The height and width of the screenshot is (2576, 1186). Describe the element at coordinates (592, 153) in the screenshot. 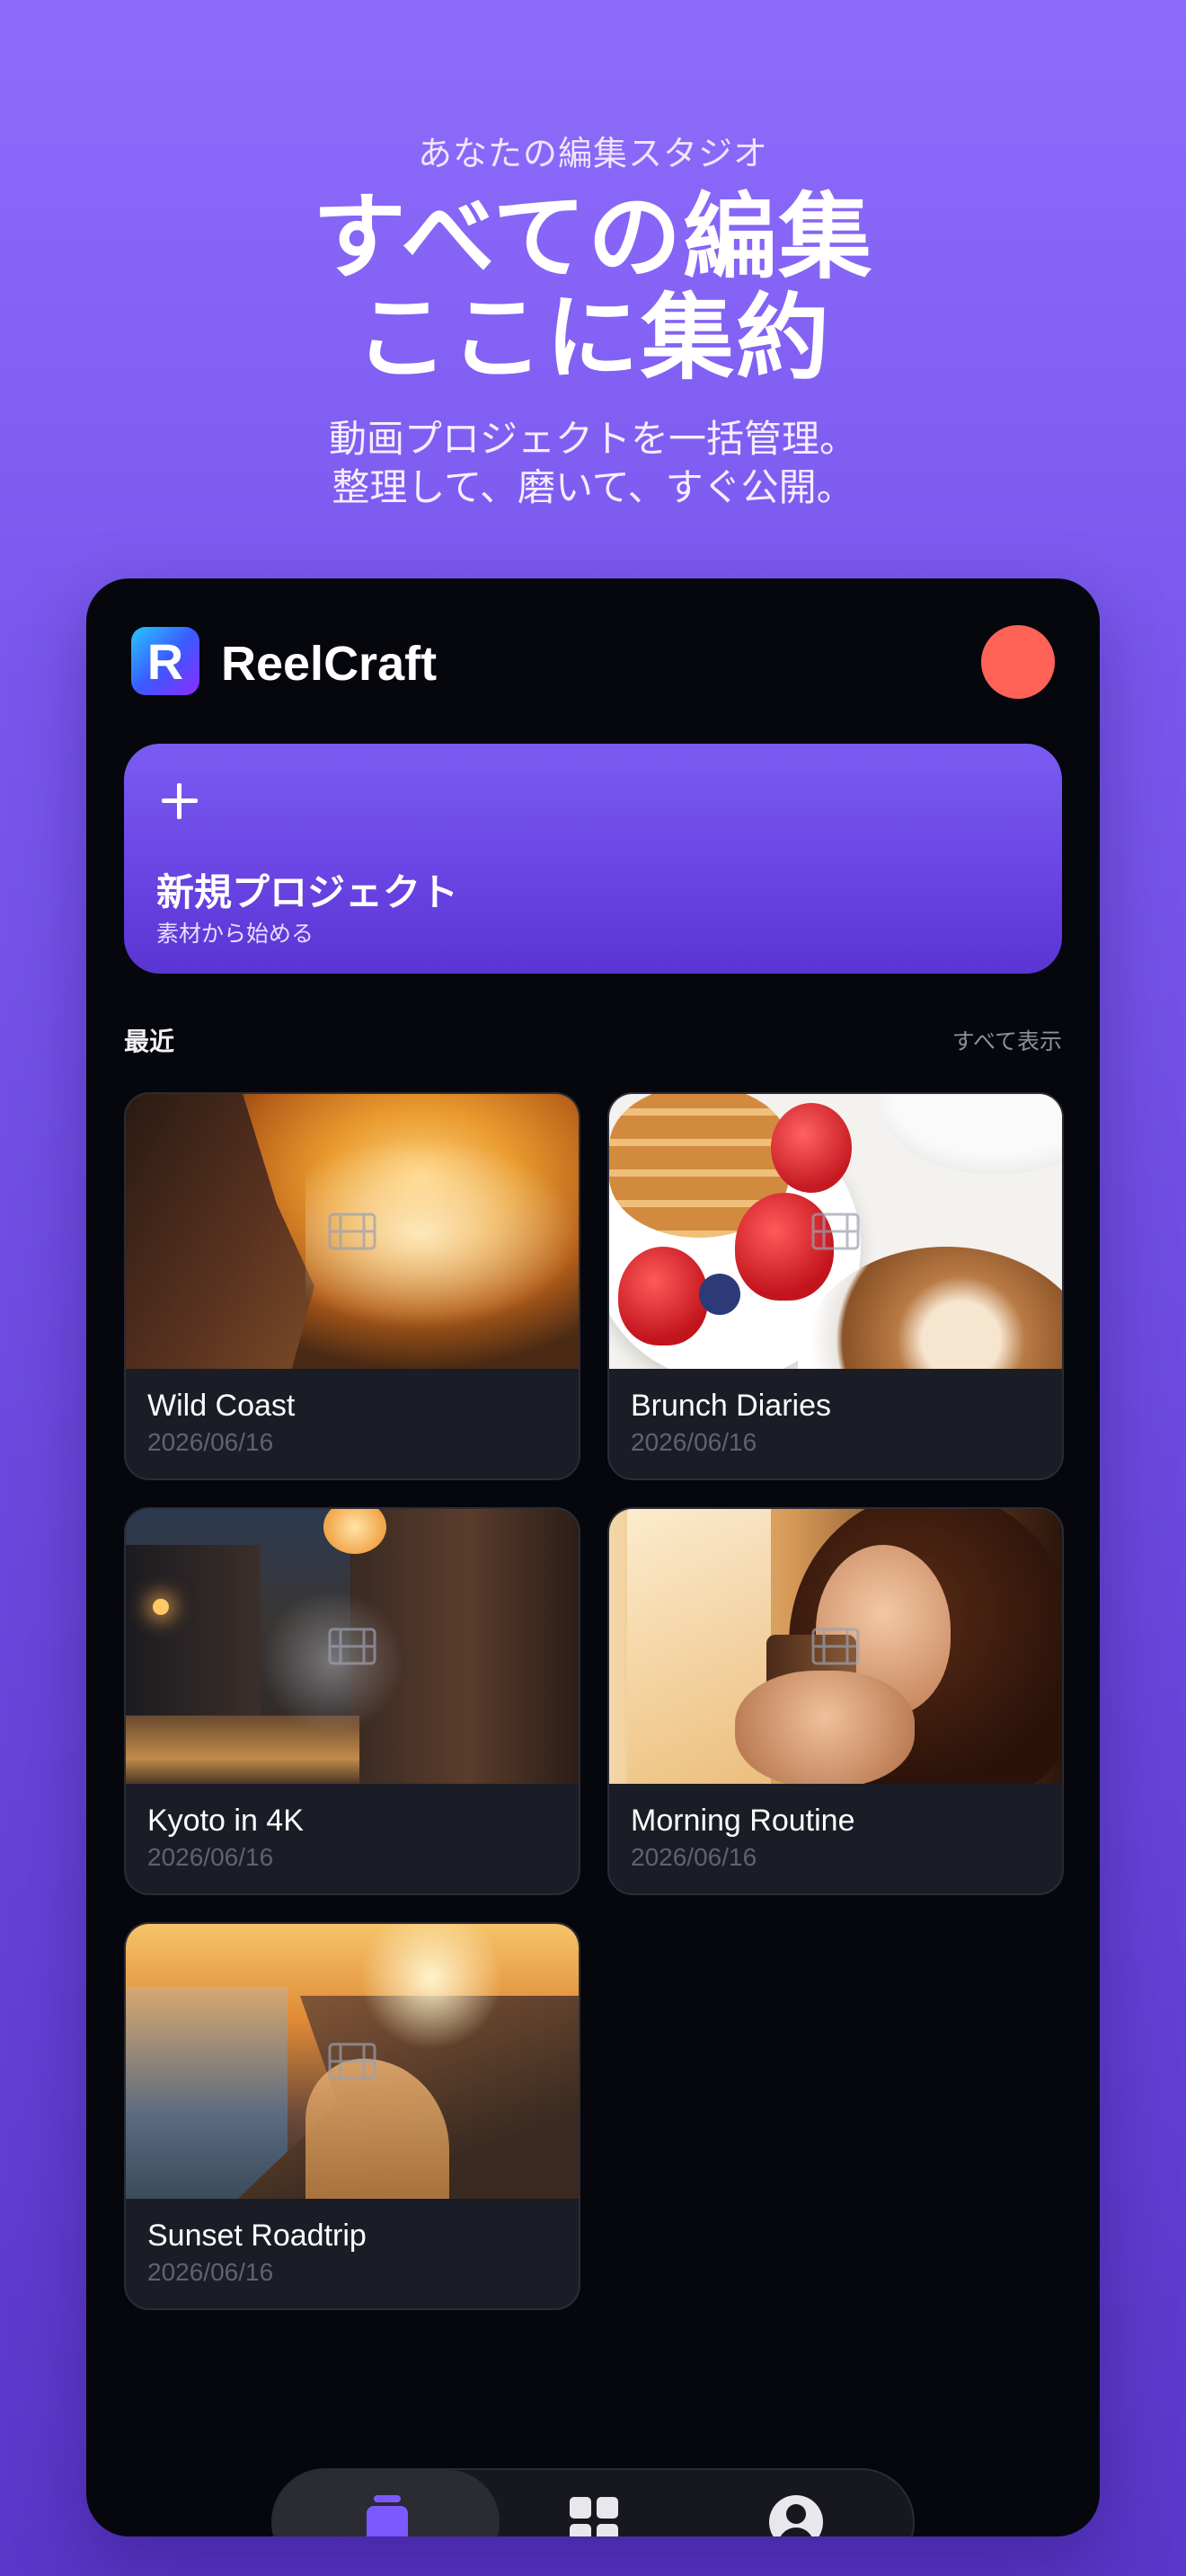

I see `hero-eyebrow: あなたの編集スタジオ` at that location.